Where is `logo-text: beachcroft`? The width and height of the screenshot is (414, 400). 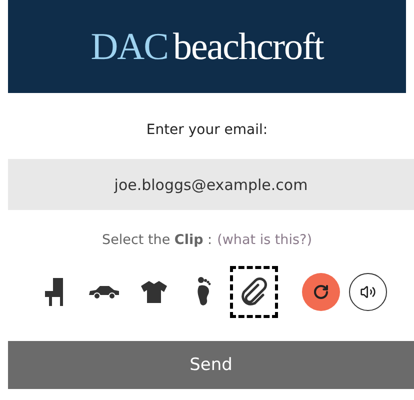 logo-text: beachcroft is located at coordinates (248, 46).